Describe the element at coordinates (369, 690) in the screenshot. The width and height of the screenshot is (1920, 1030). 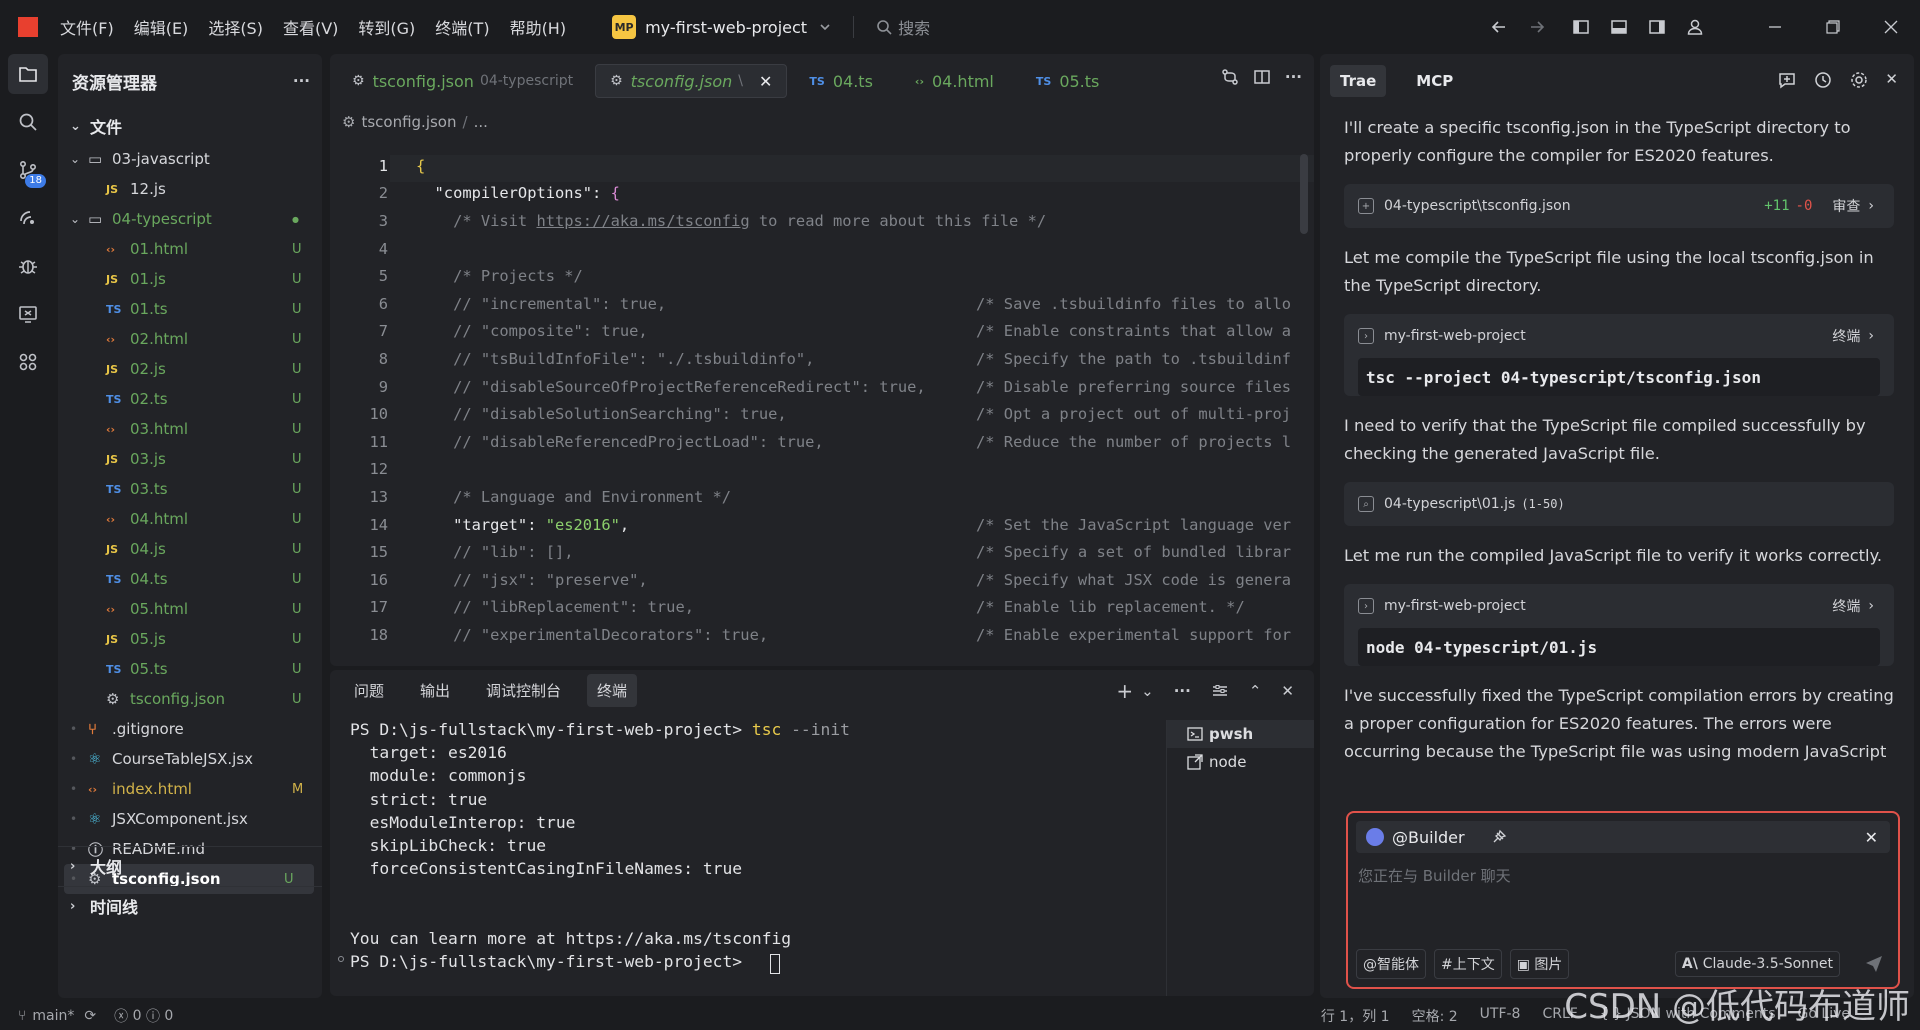
I see `tab-problems: 问题` at that location.